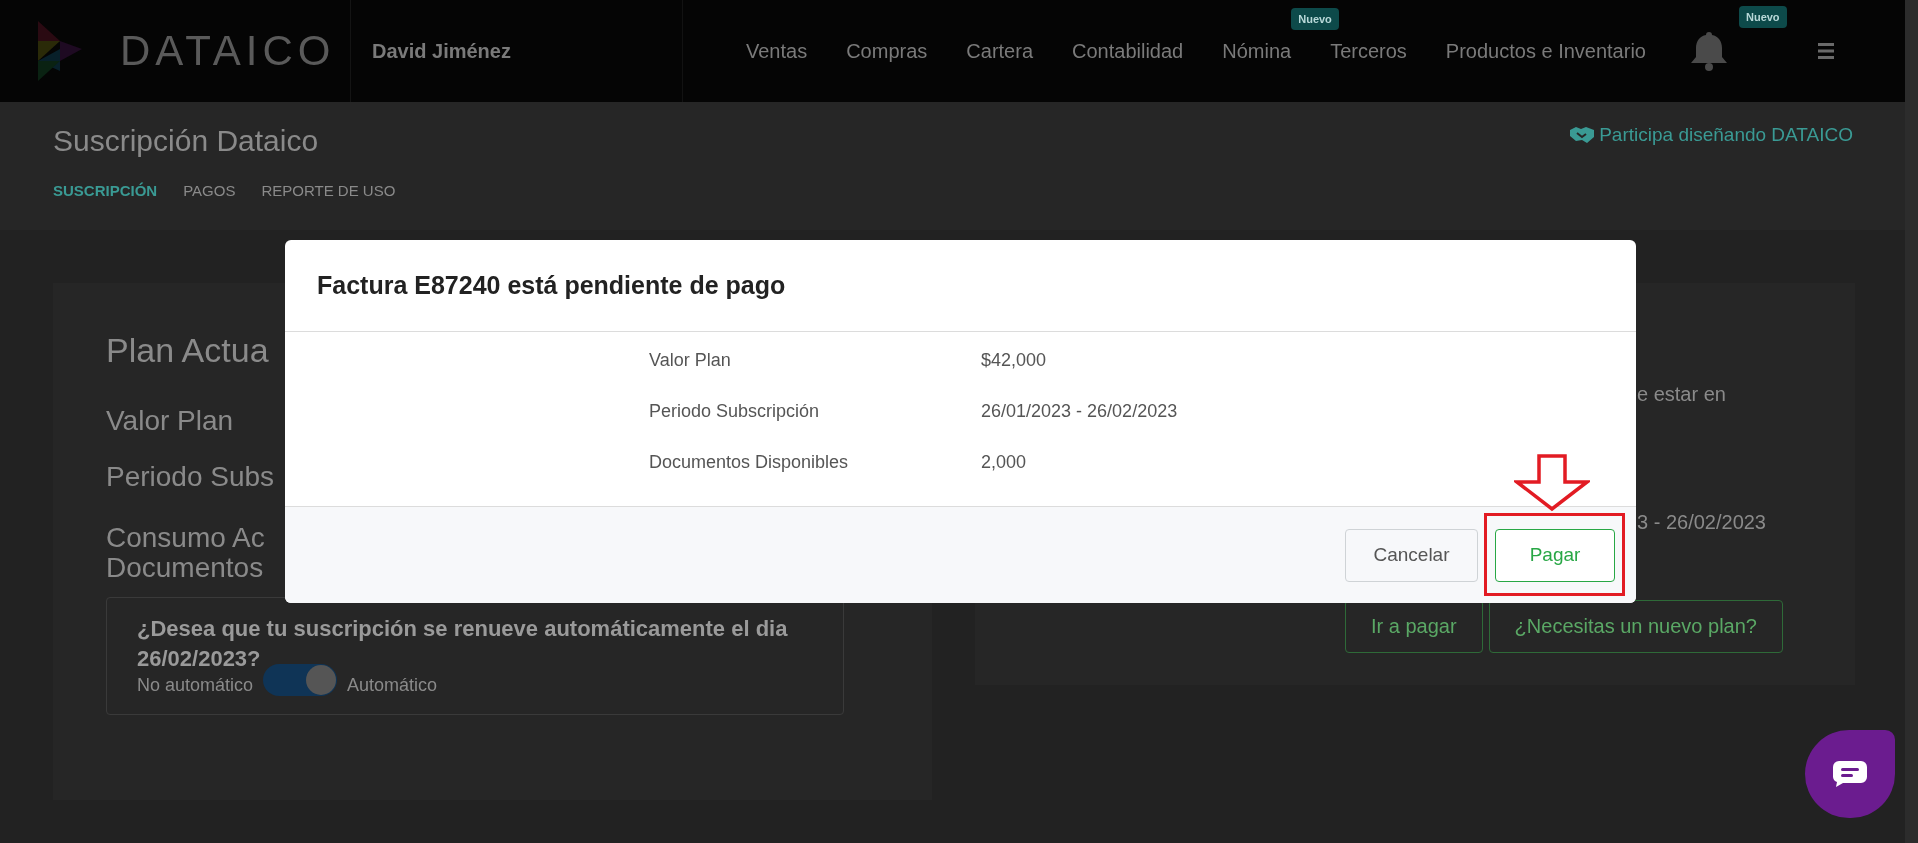 This screenshot has width=1918, height=843. I want to click on logo-text: DATAICO, so click(228, 51).